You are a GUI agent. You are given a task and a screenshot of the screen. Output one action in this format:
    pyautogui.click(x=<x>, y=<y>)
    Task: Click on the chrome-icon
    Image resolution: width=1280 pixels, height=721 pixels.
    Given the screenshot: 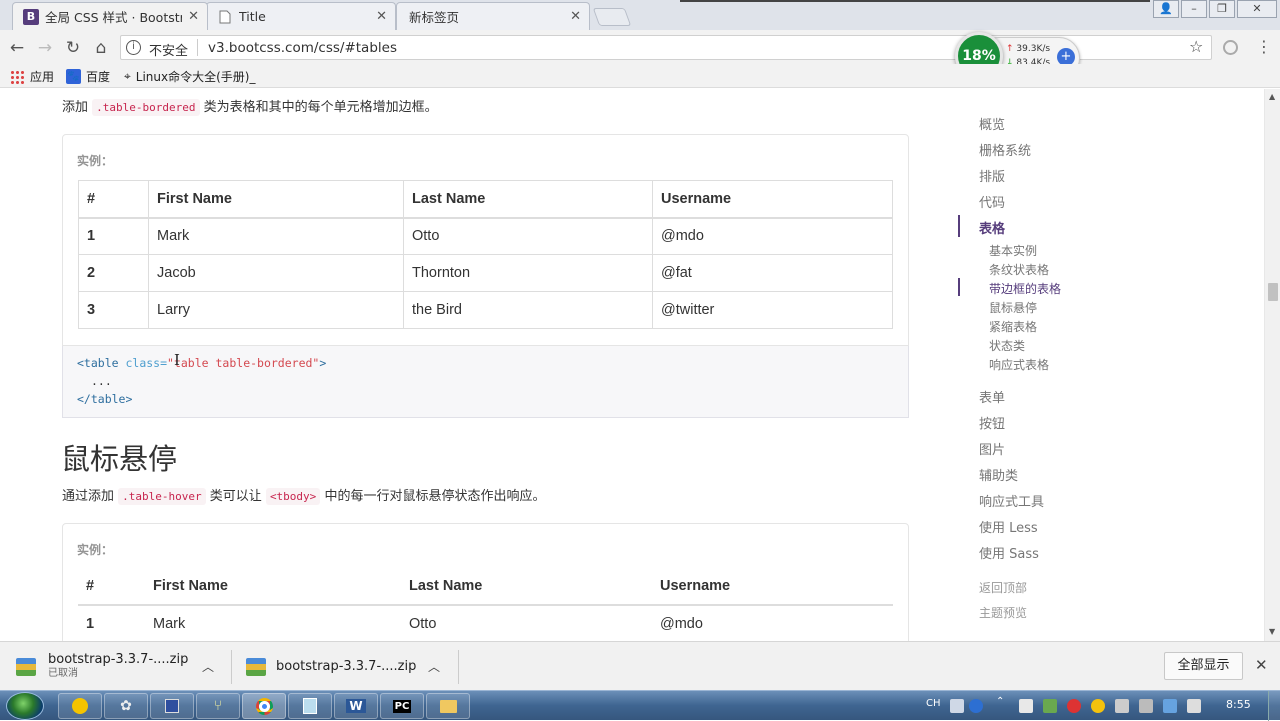 What is the action you would take?
    pyautogui.click(x=264, y=706)
    